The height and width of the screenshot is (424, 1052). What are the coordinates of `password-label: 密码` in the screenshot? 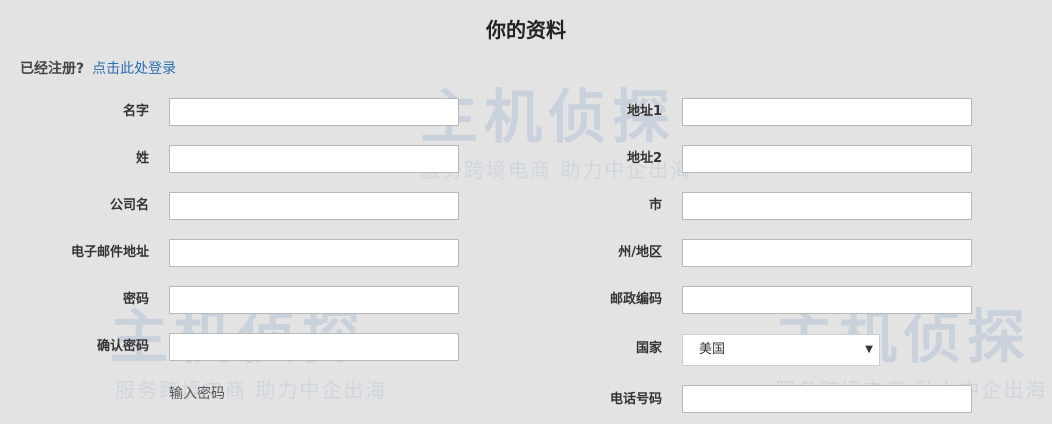 It's located at (135, 299).